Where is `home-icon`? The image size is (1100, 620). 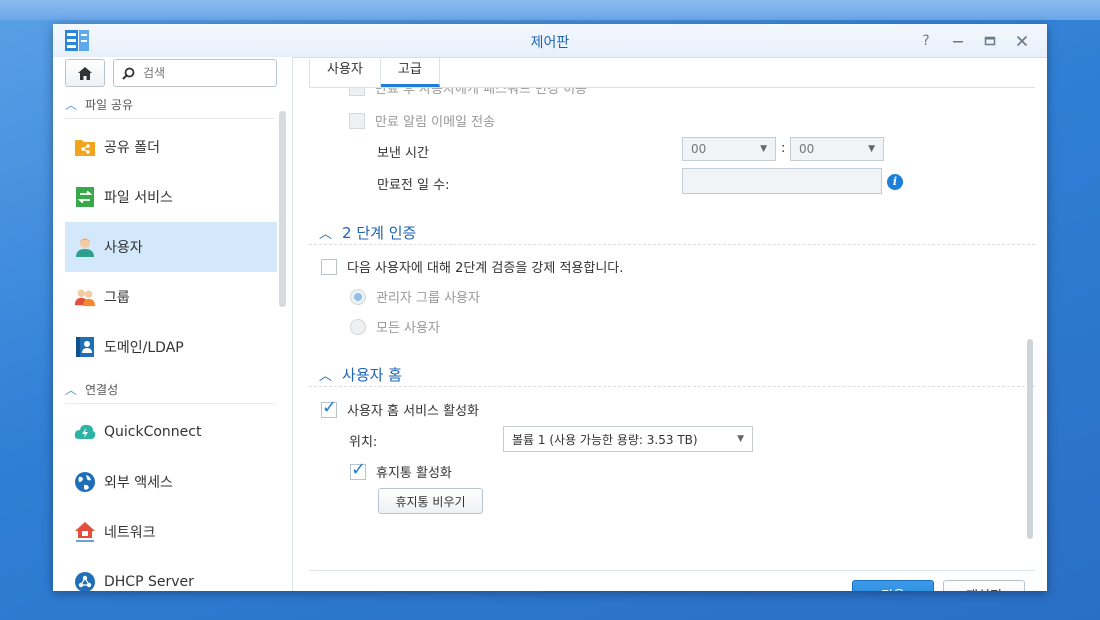 home-icon is located at coordinates (85, 73).